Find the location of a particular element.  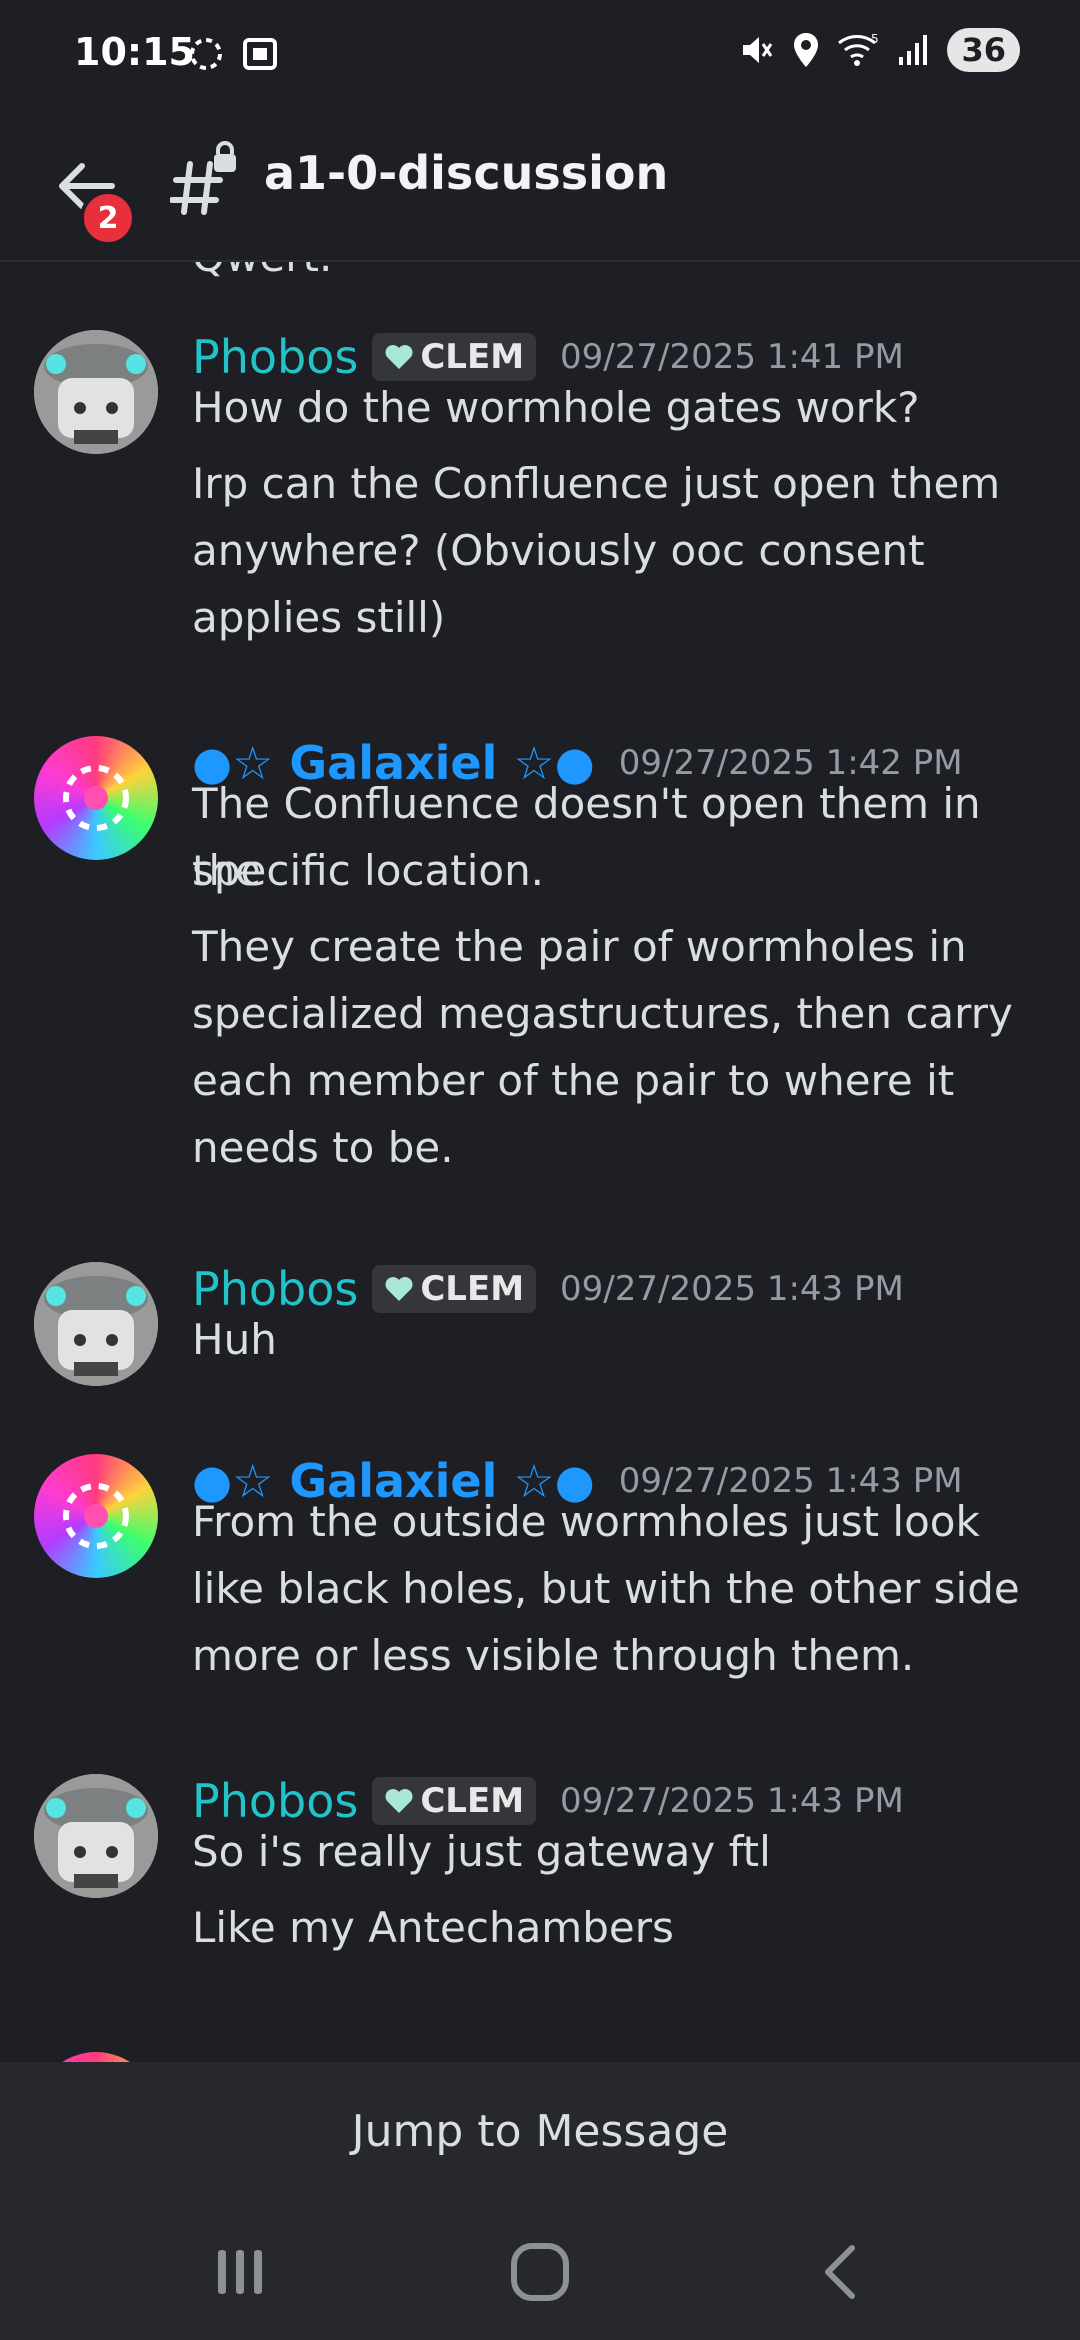

message-text: applies still) is located at coordinates (319, 617).